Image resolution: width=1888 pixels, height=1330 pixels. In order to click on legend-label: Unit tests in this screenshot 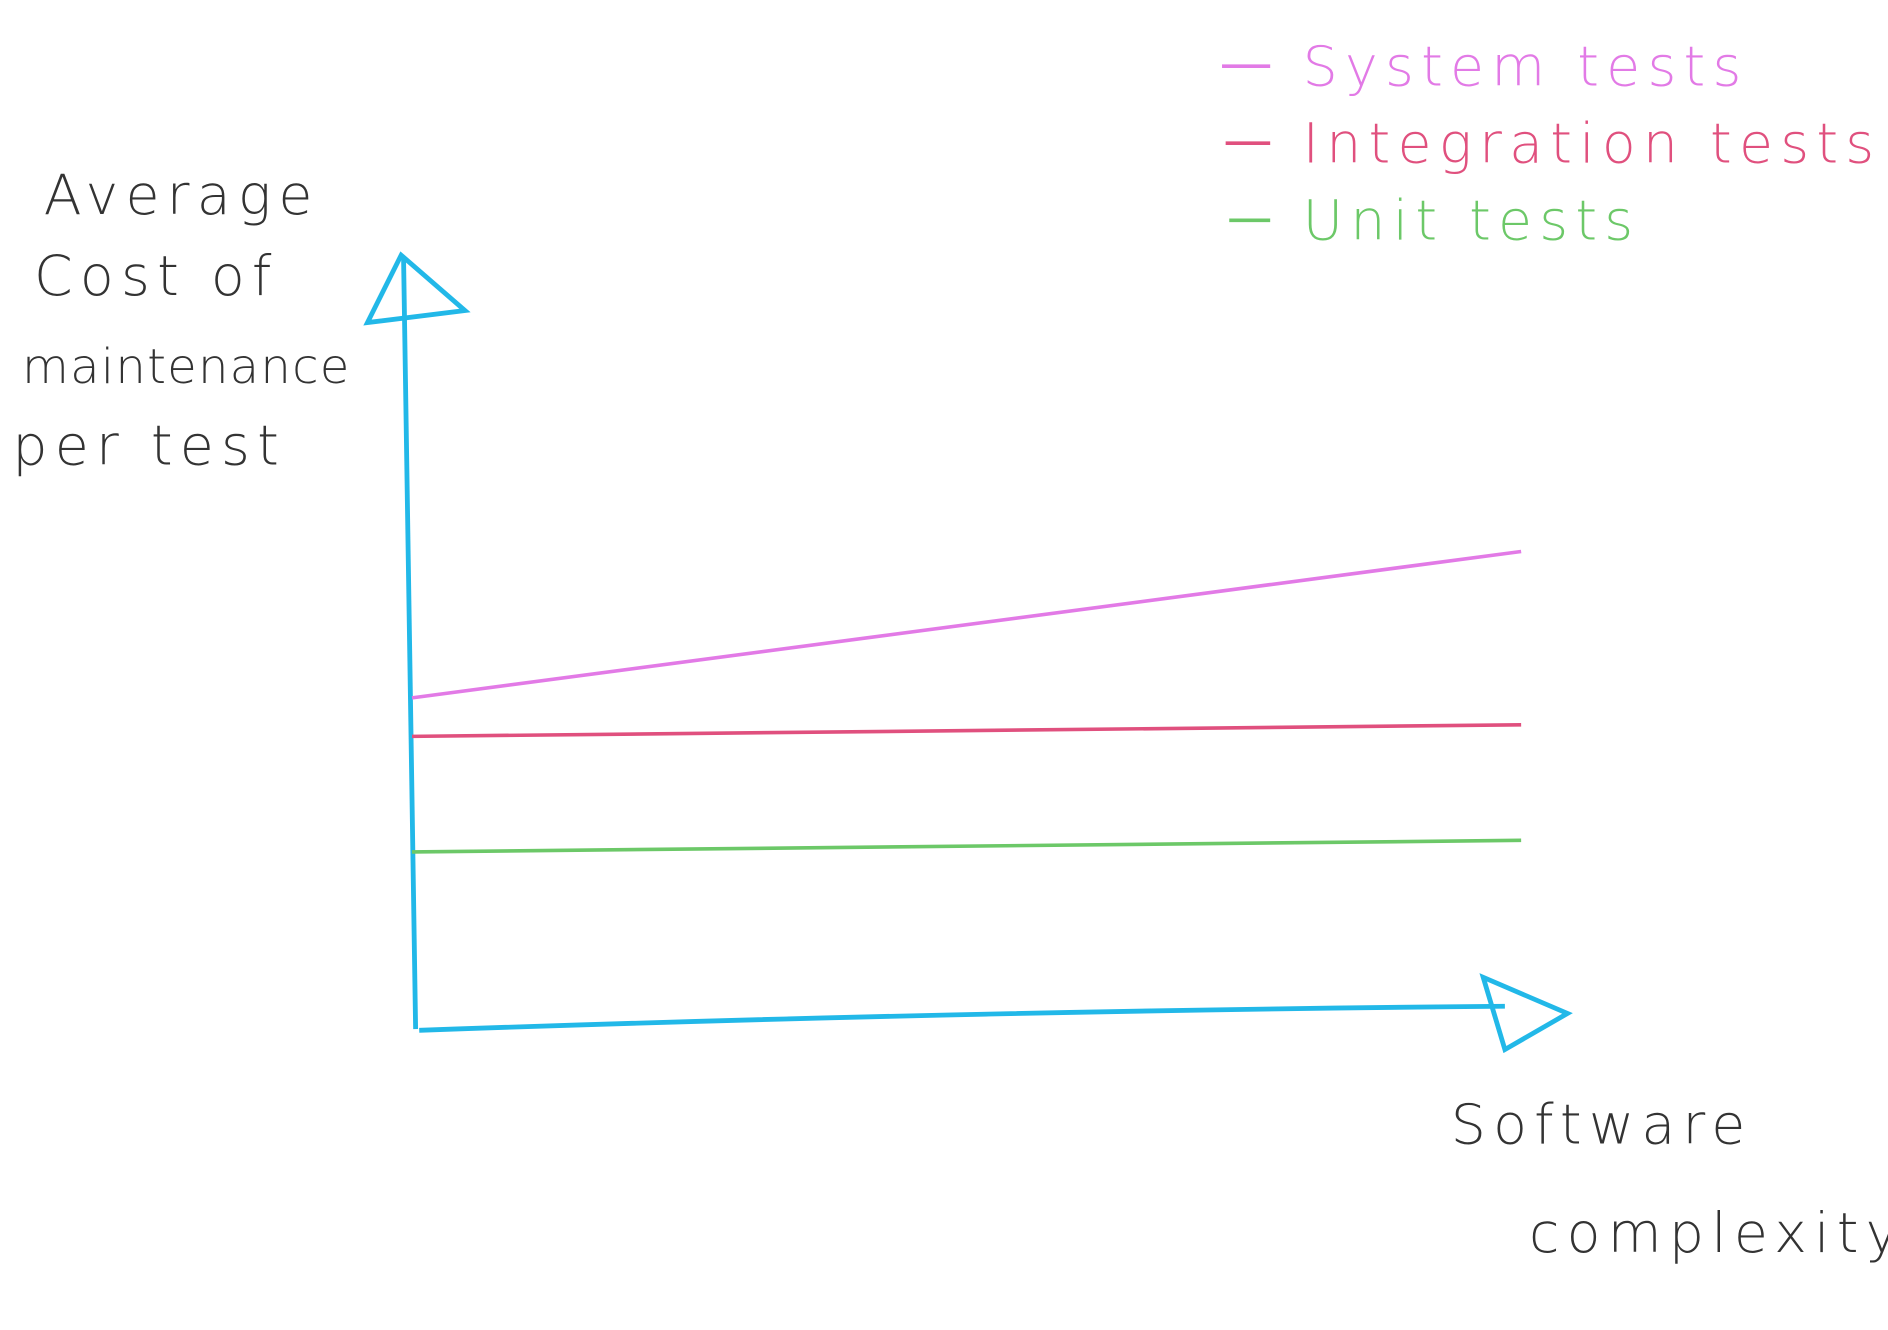, I will do `click(1472, 222)`.